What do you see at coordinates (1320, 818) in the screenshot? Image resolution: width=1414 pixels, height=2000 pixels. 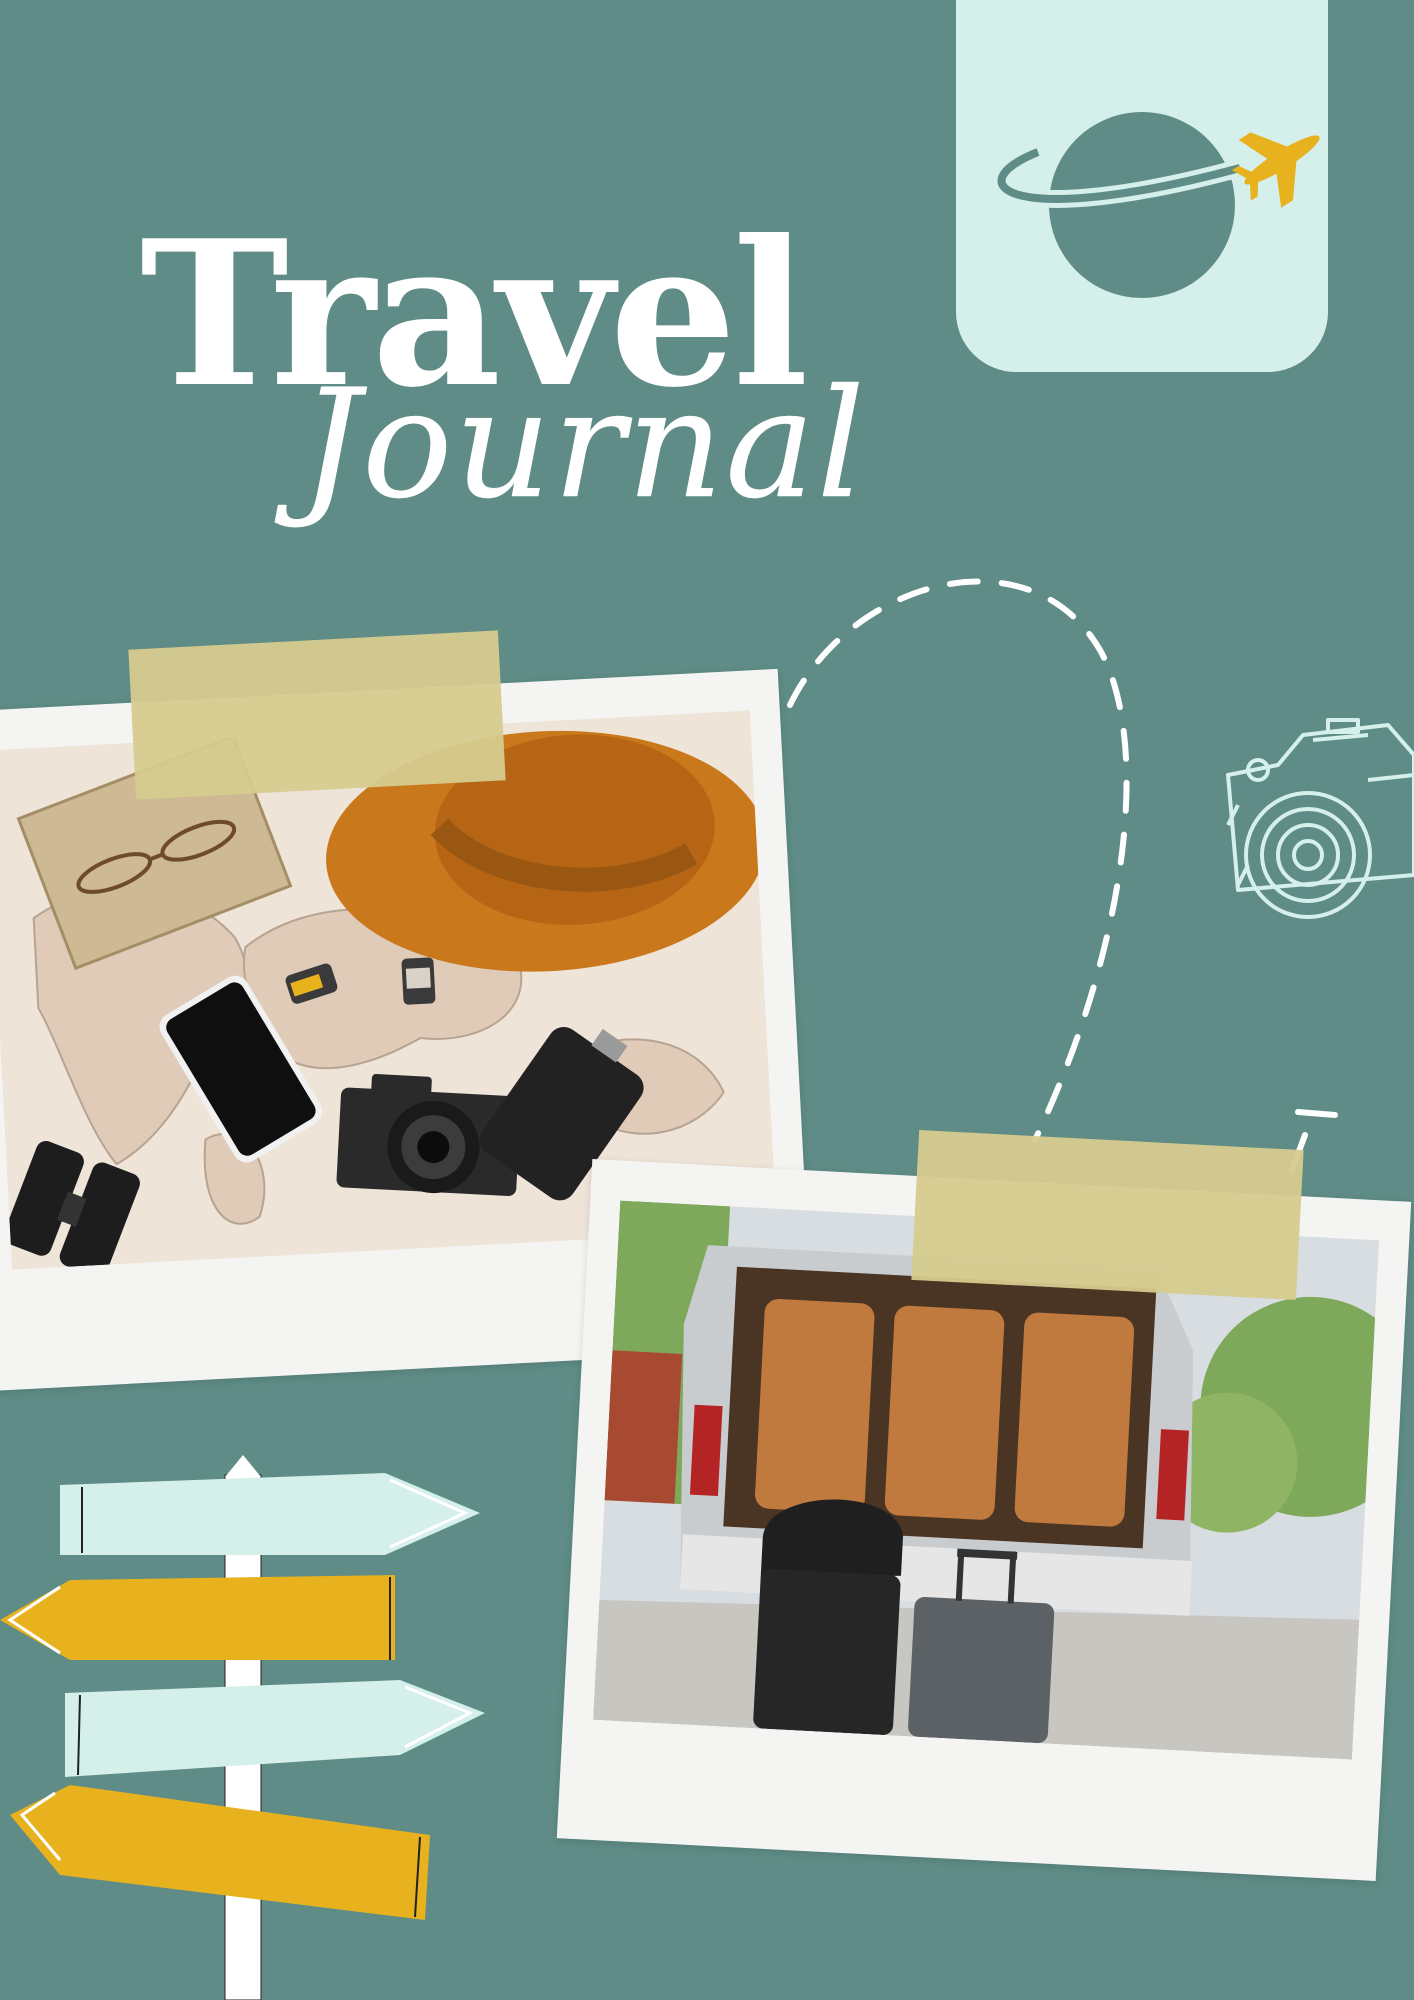 I see `camera-outline-icon` at bounding box center [1320, 818].